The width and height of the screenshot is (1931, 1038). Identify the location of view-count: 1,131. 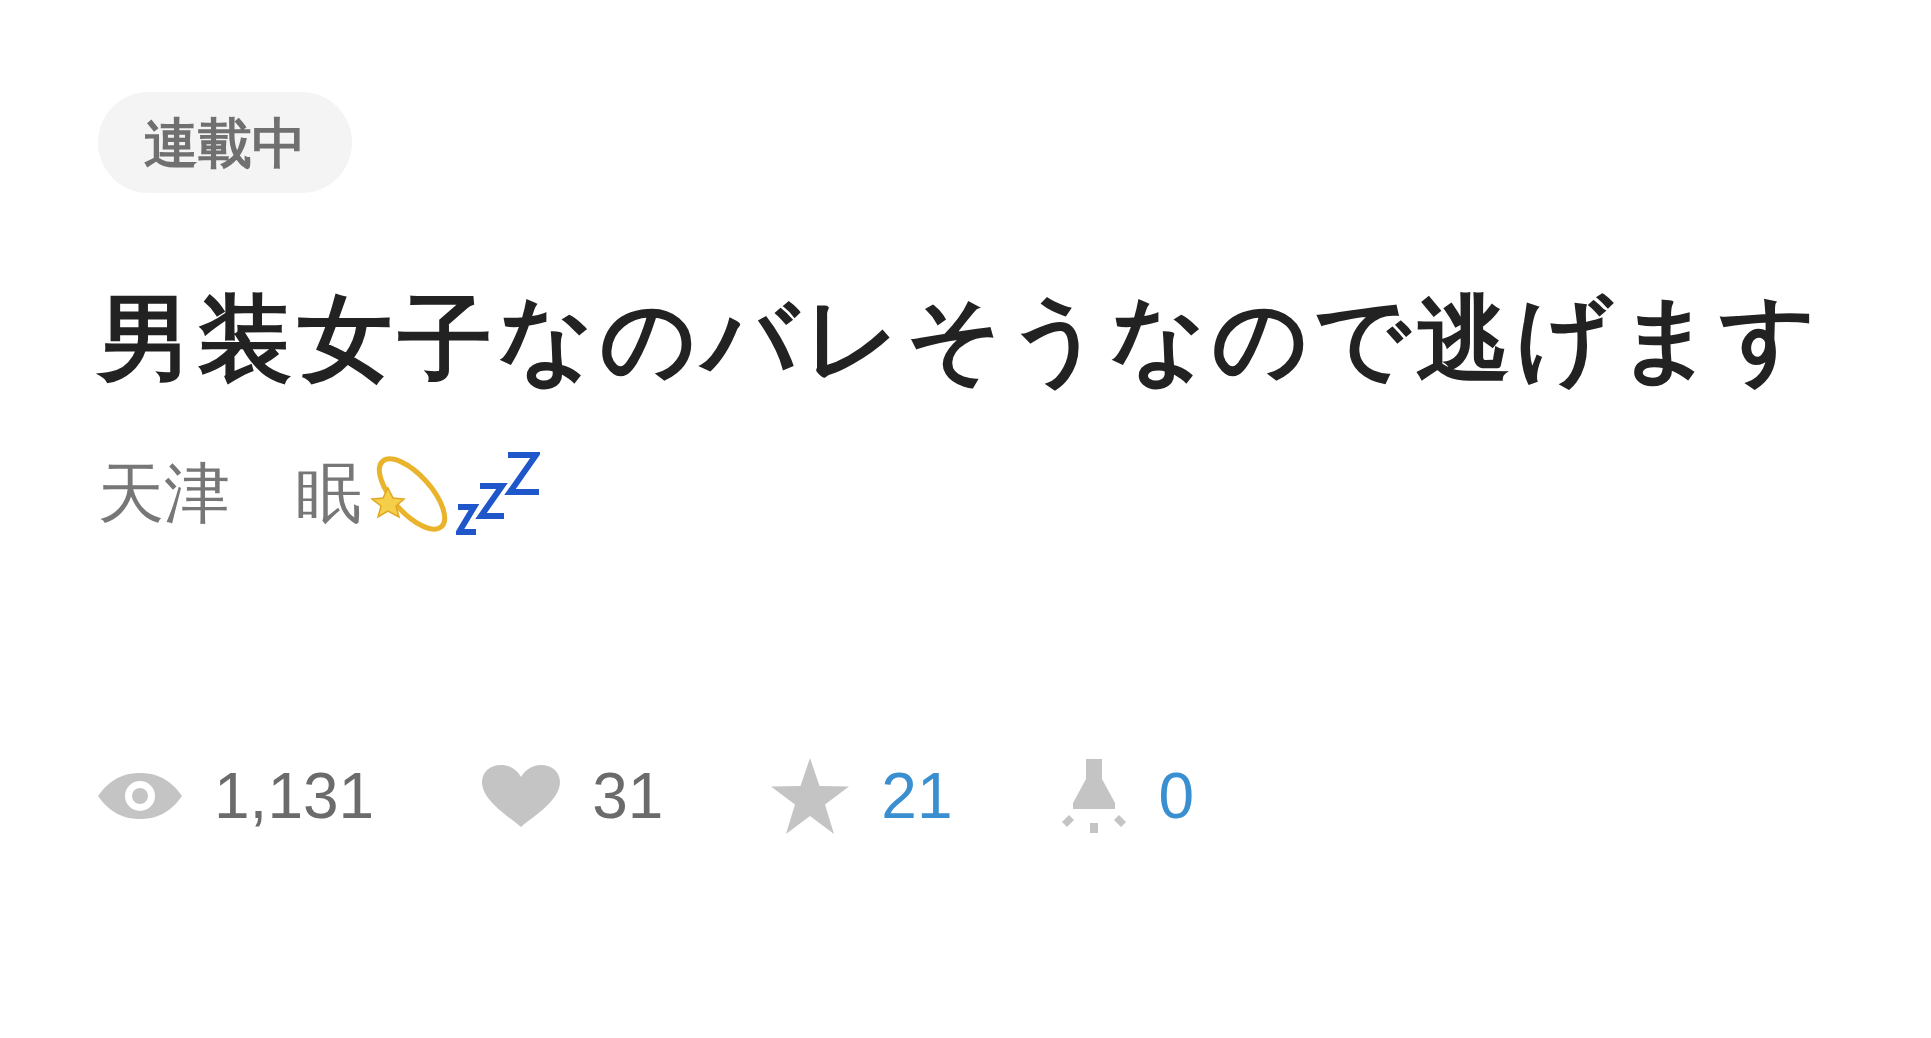
(294, 795).